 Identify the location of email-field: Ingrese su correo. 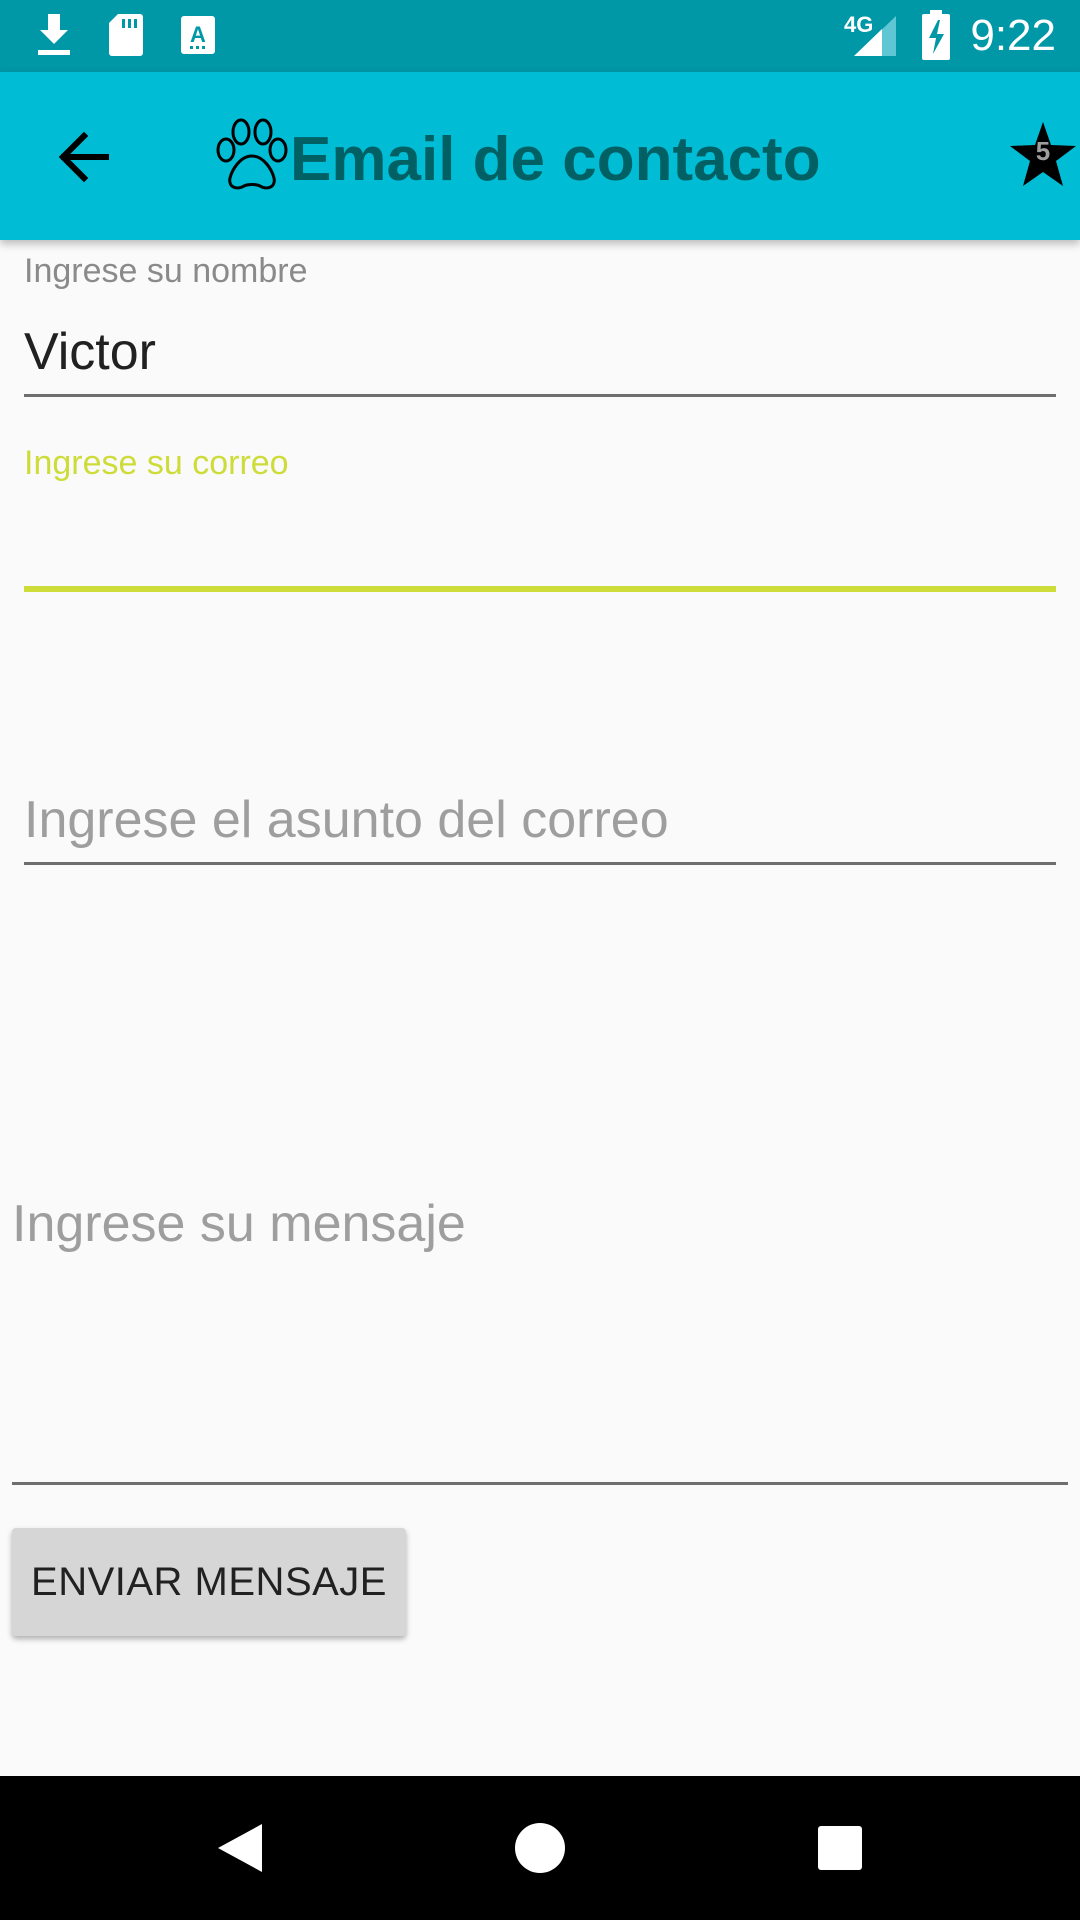
(540, 519).